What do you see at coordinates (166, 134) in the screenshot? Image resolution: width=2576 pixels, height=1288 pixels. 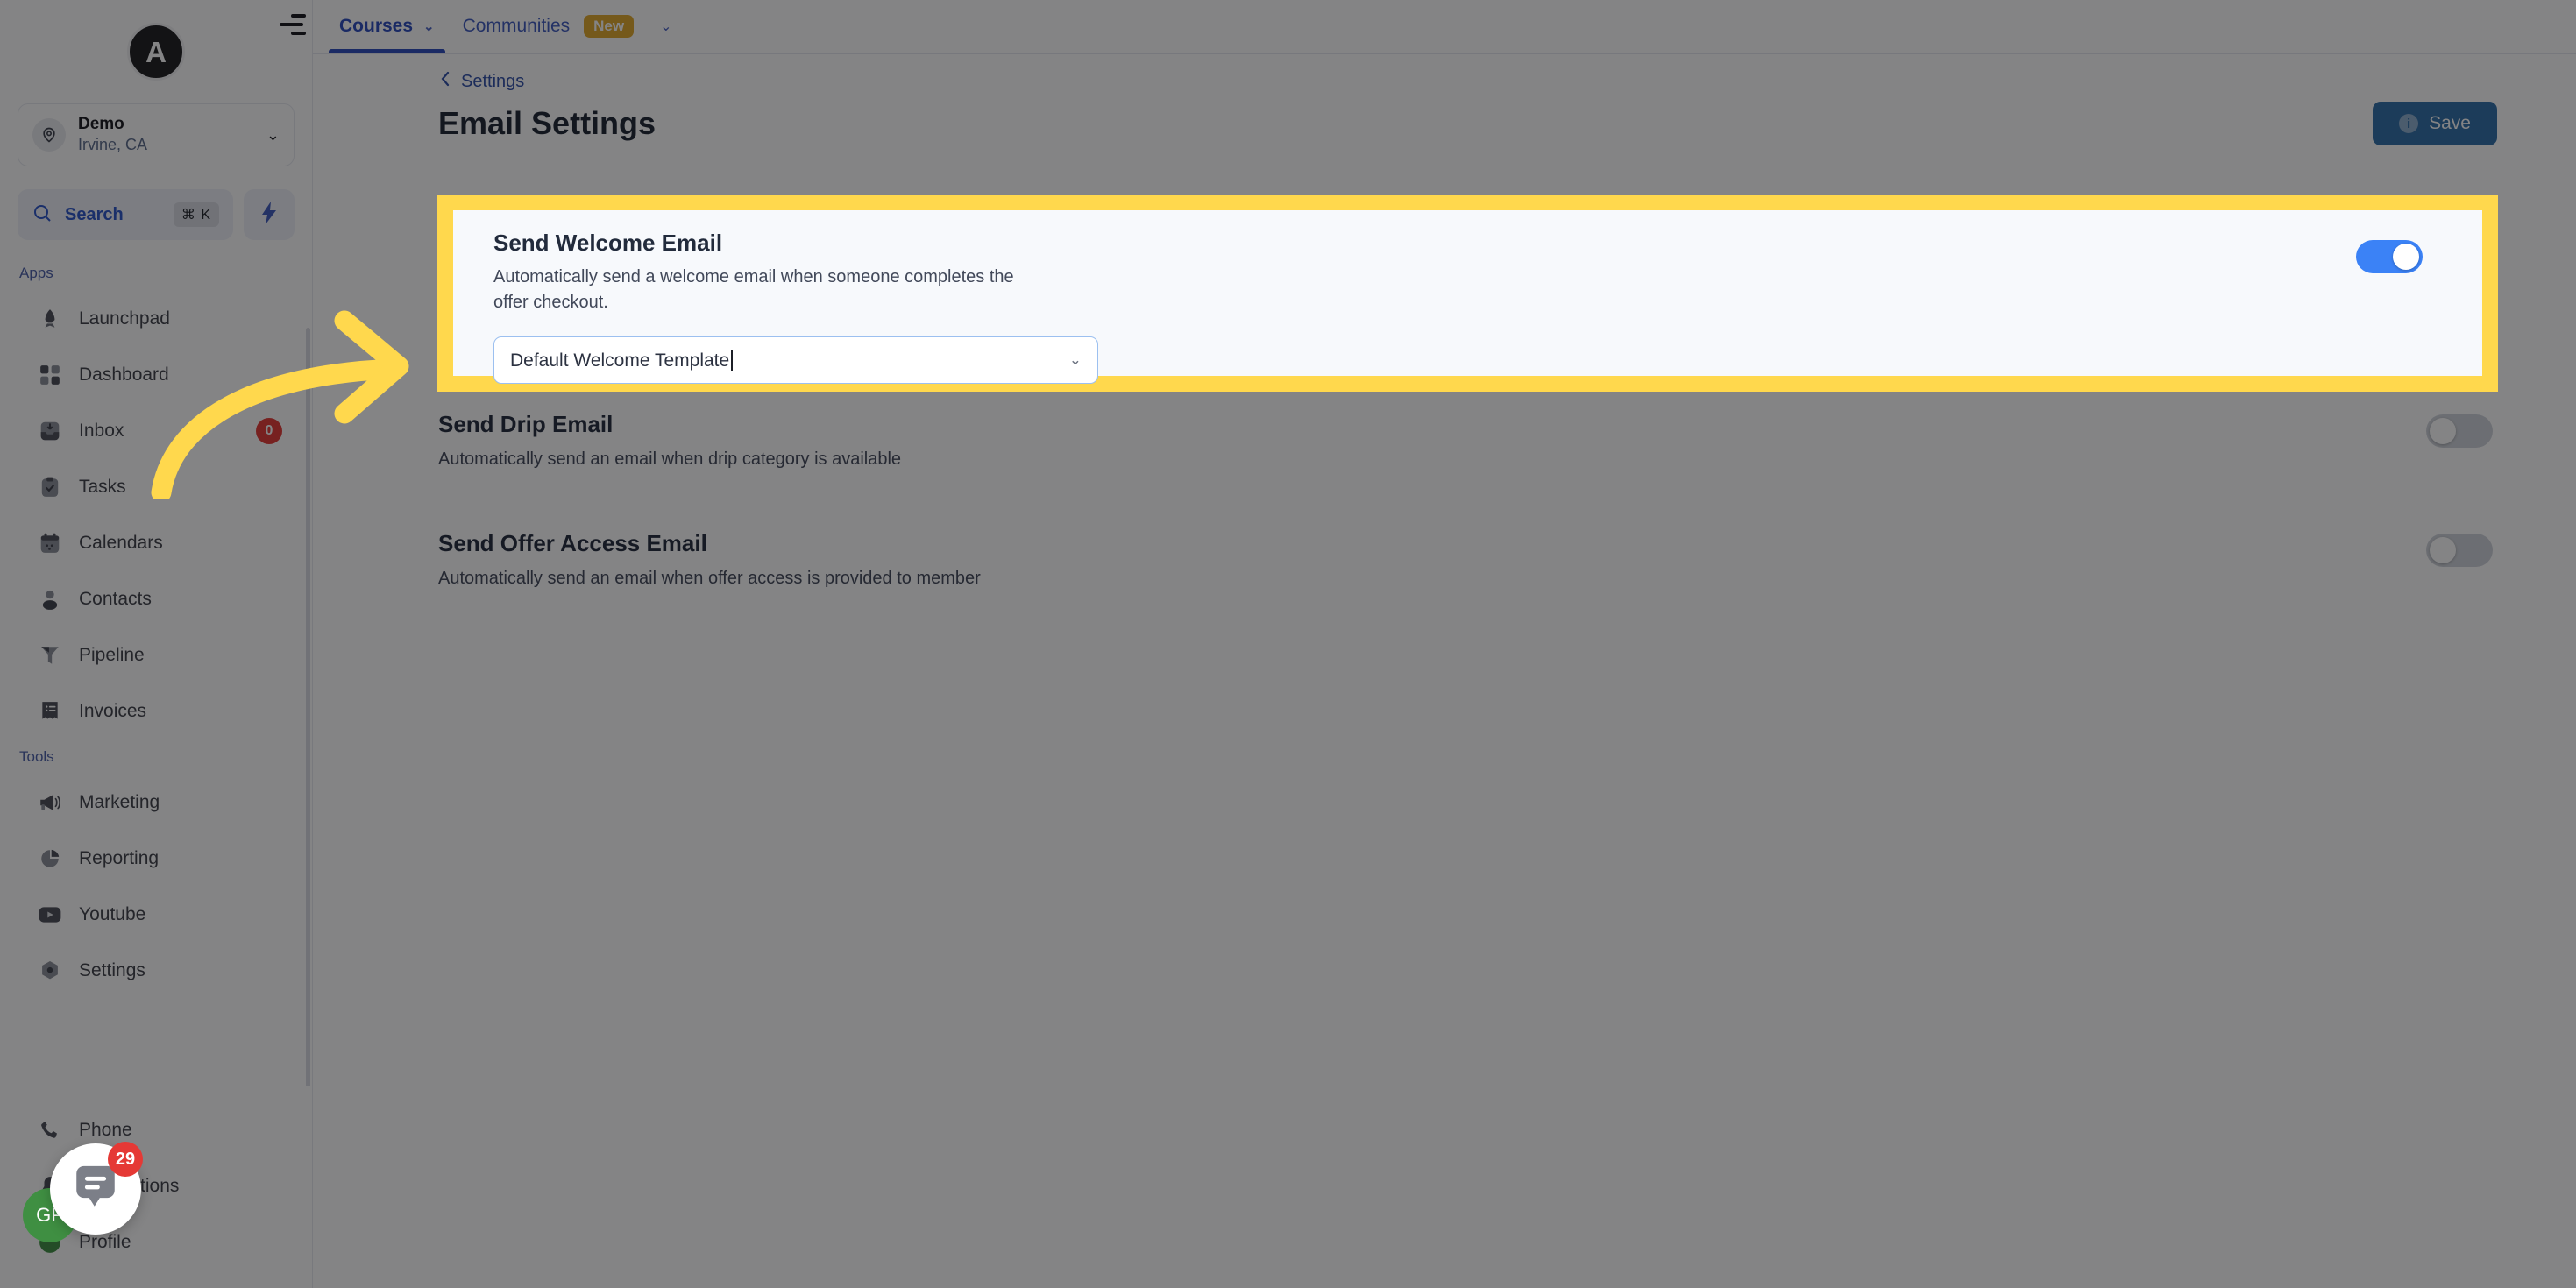 I see `location-text: Demo Irvine, CA` at bounding box center [166, 134].